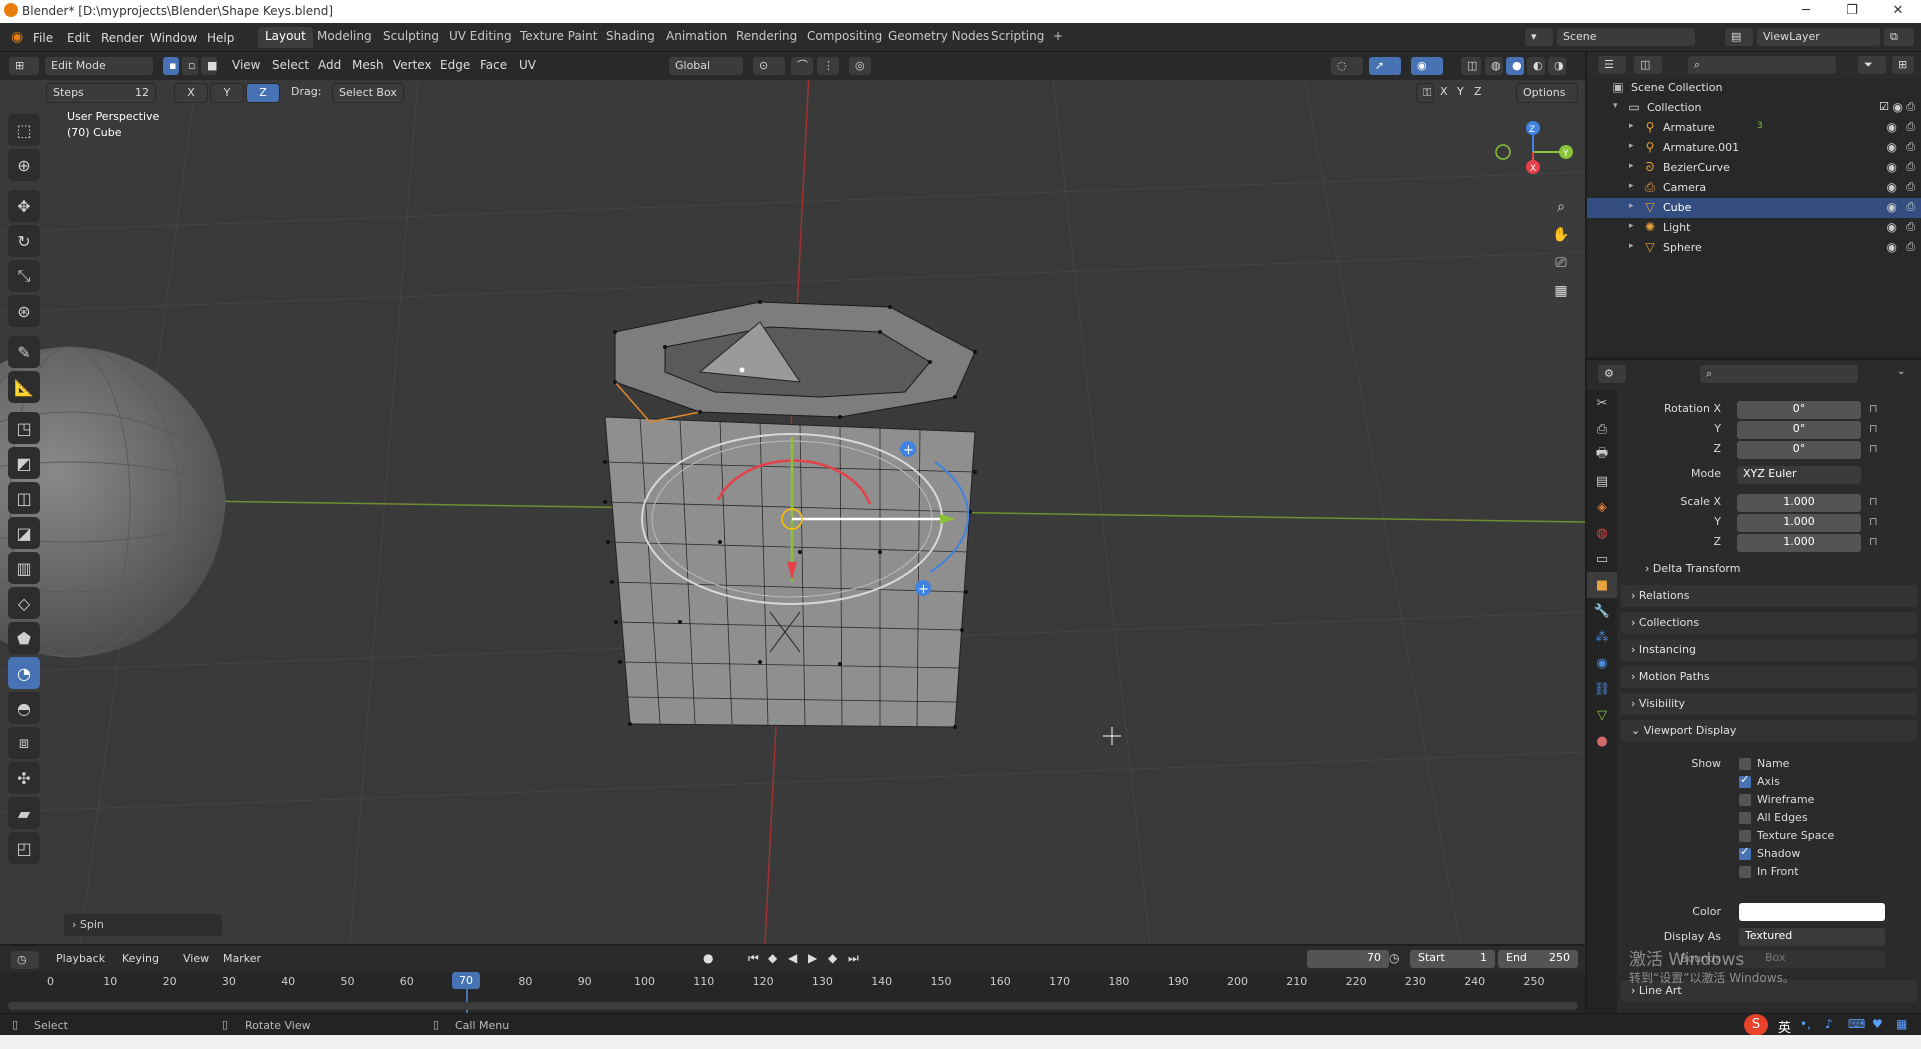  What do you see at coordinates (480, 37) in the screenshot?
I see `tab-uv-editing: UV Editing` at bounding box center [480, 37].